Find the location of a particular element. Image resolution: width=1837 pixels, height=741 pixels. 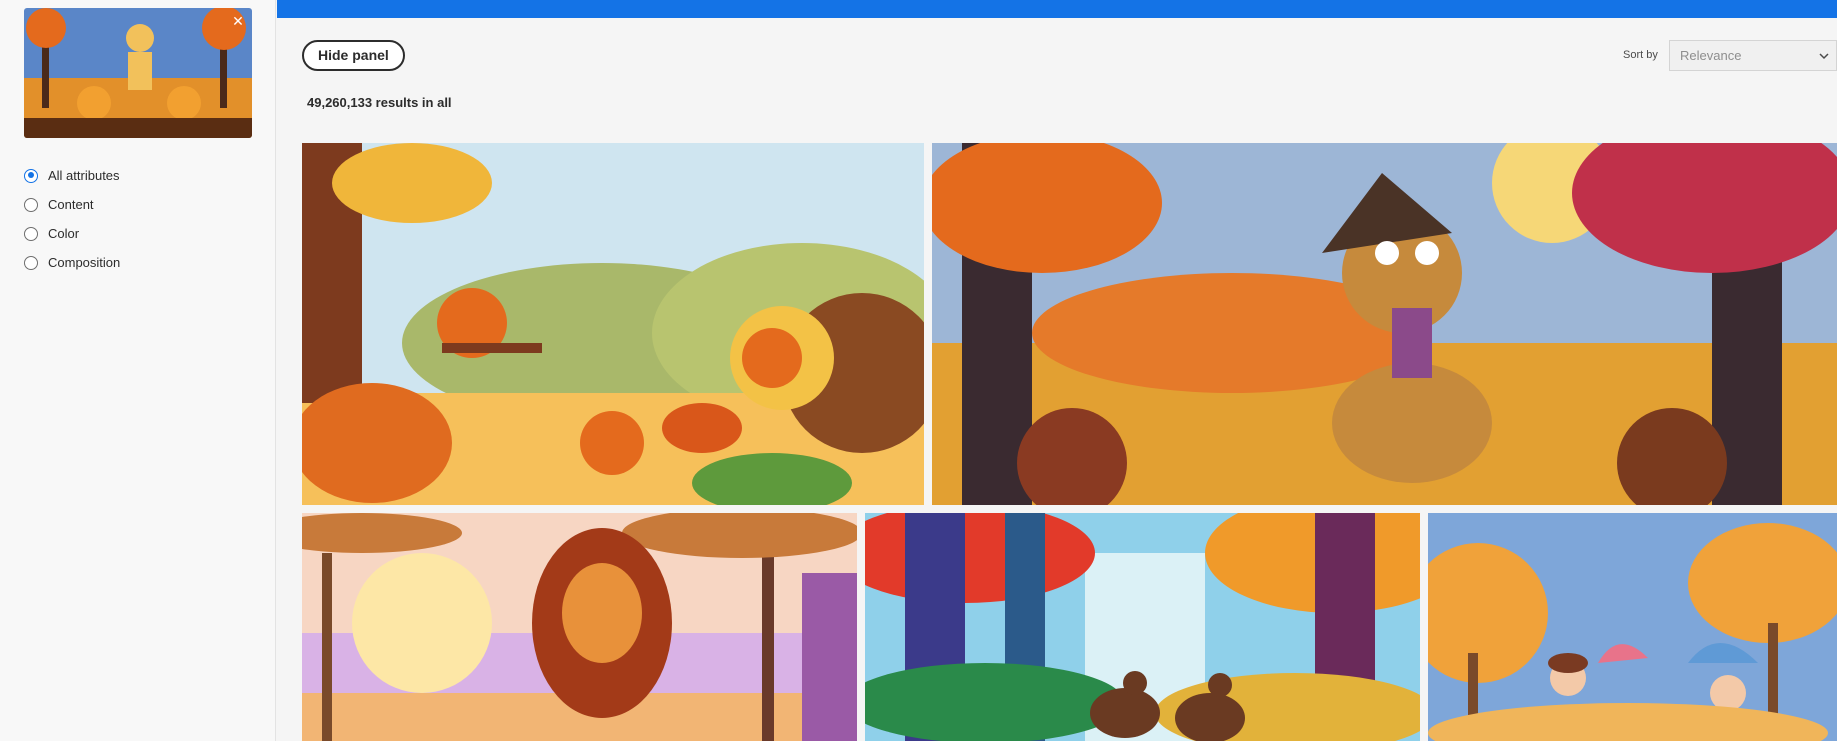

attribute-option-color: Color is located at coordinates (72, 233).